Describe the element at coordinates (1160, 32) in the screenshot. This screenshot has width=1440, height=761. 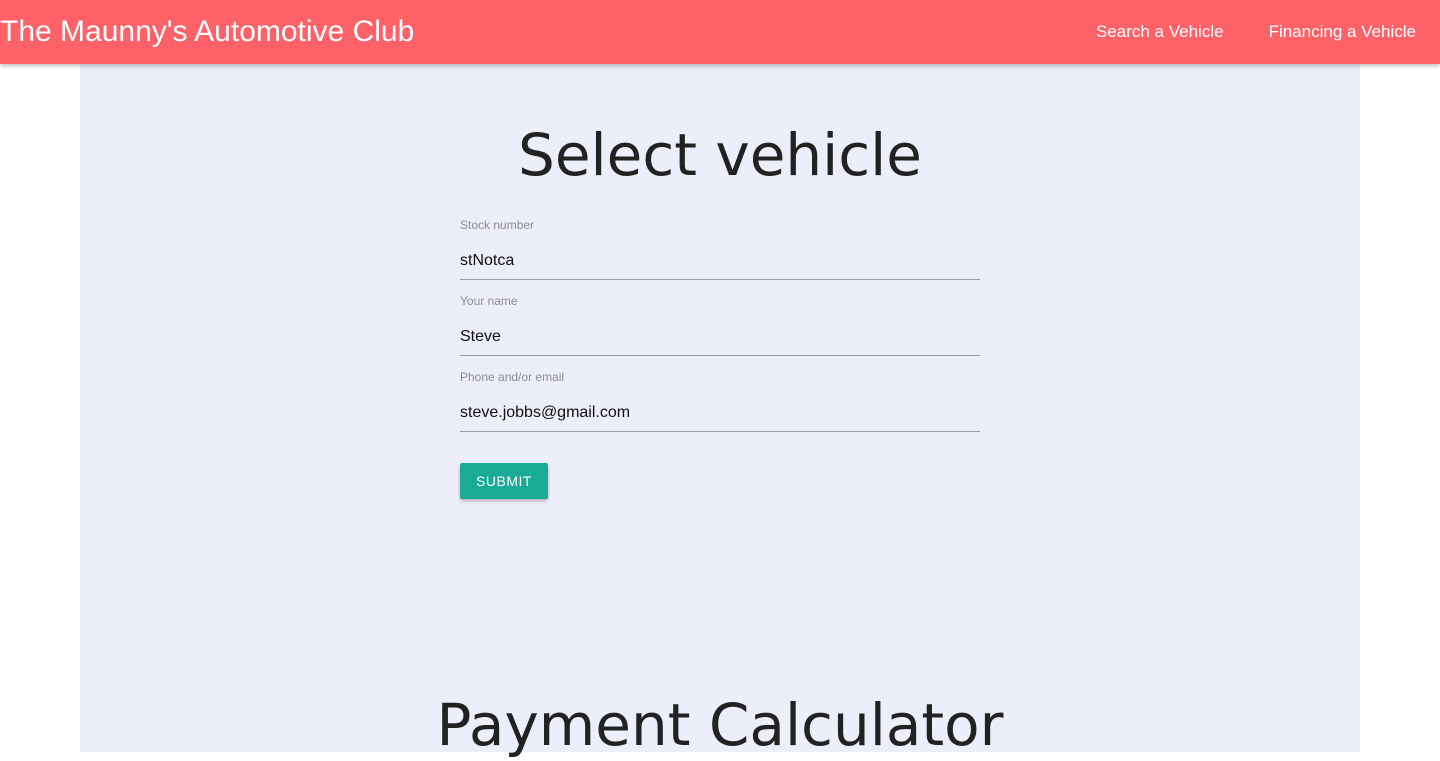
I see `nav-link-search-vehicle: Search a Vehicle` at that location.